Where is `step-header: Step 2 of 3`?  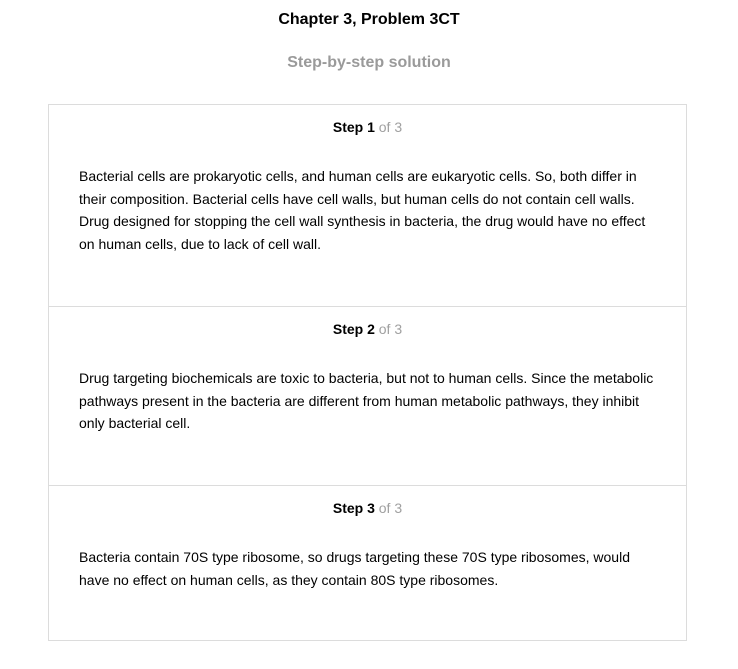
step-header: Step 2 of 3 is located at coordinates (367, 329).